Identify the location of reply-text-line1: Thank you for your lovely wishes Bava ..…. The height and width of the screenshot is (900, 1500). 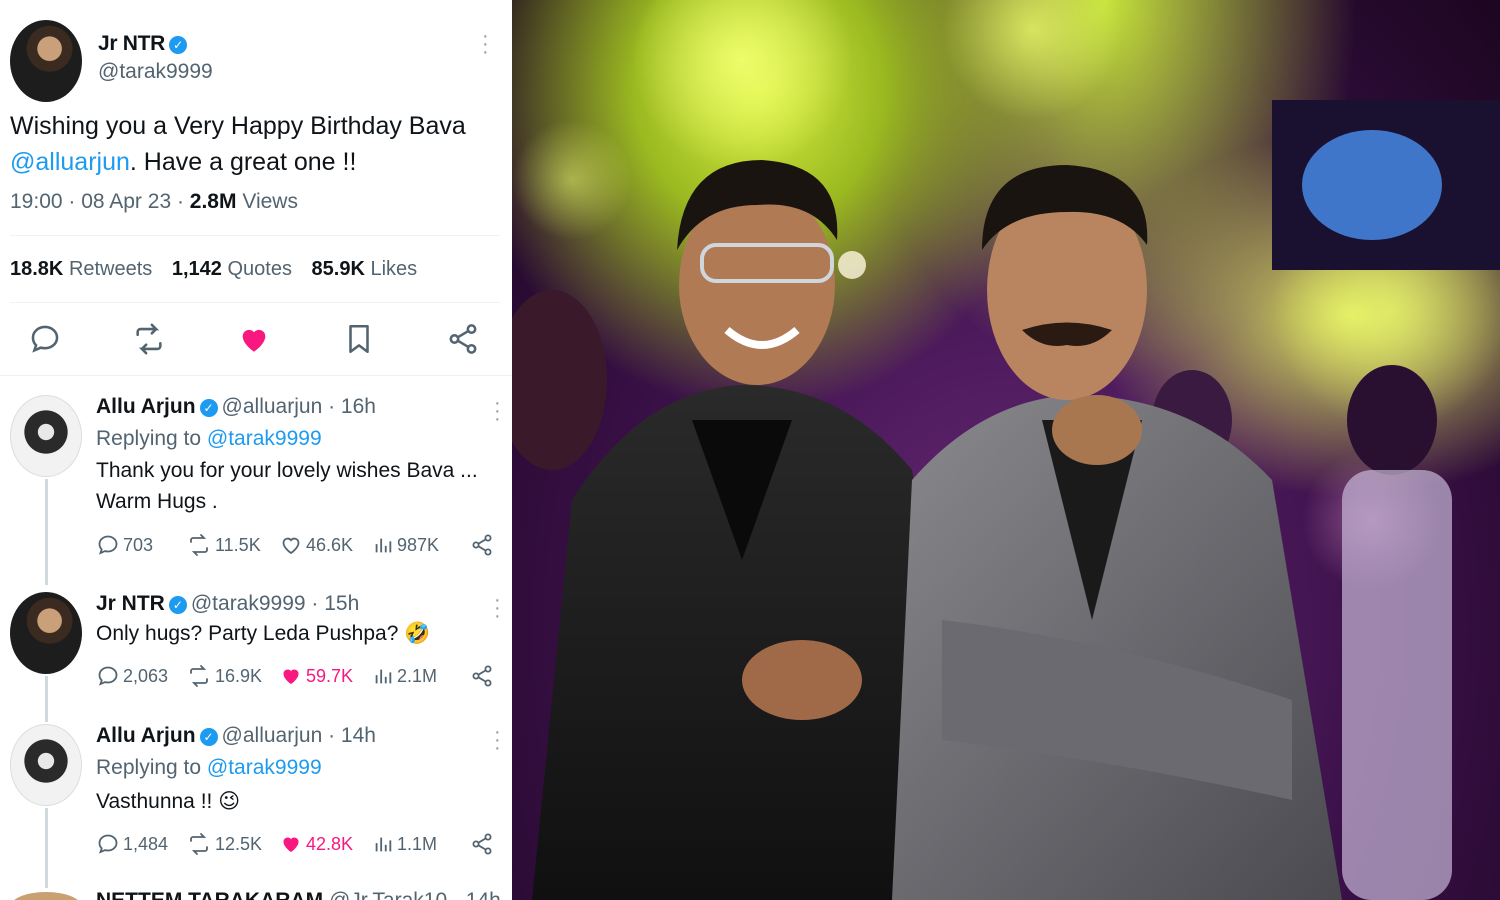
(287, 470).